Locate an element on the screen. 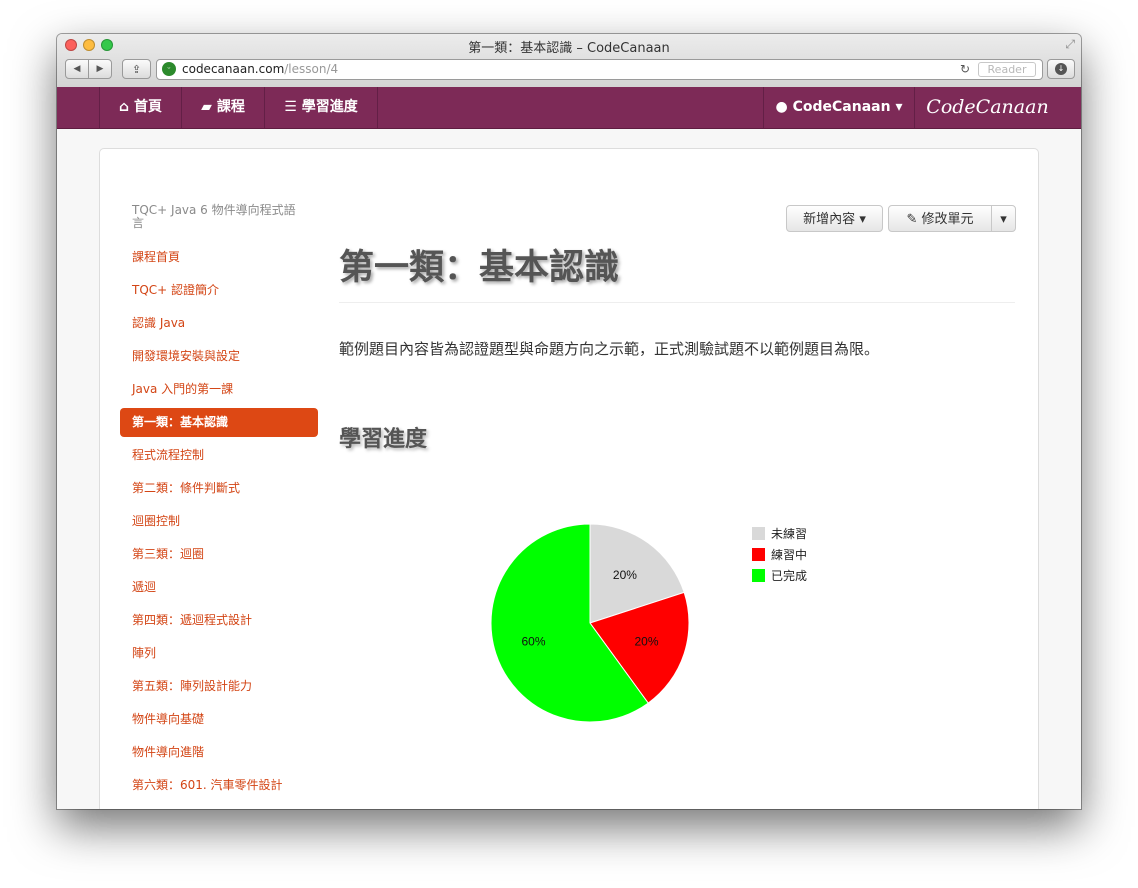 This screenshot has height=888, width=1138. reader-button: Reader is located at coordinates (1007, 69).